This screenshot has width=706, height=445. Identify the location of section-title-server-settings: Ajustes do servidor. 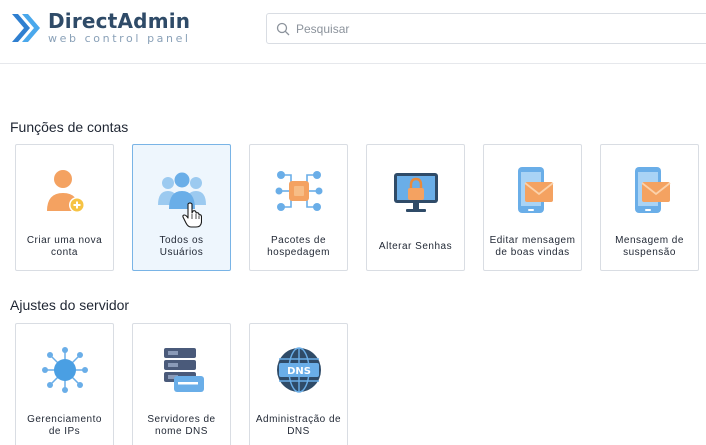
(70, 305).